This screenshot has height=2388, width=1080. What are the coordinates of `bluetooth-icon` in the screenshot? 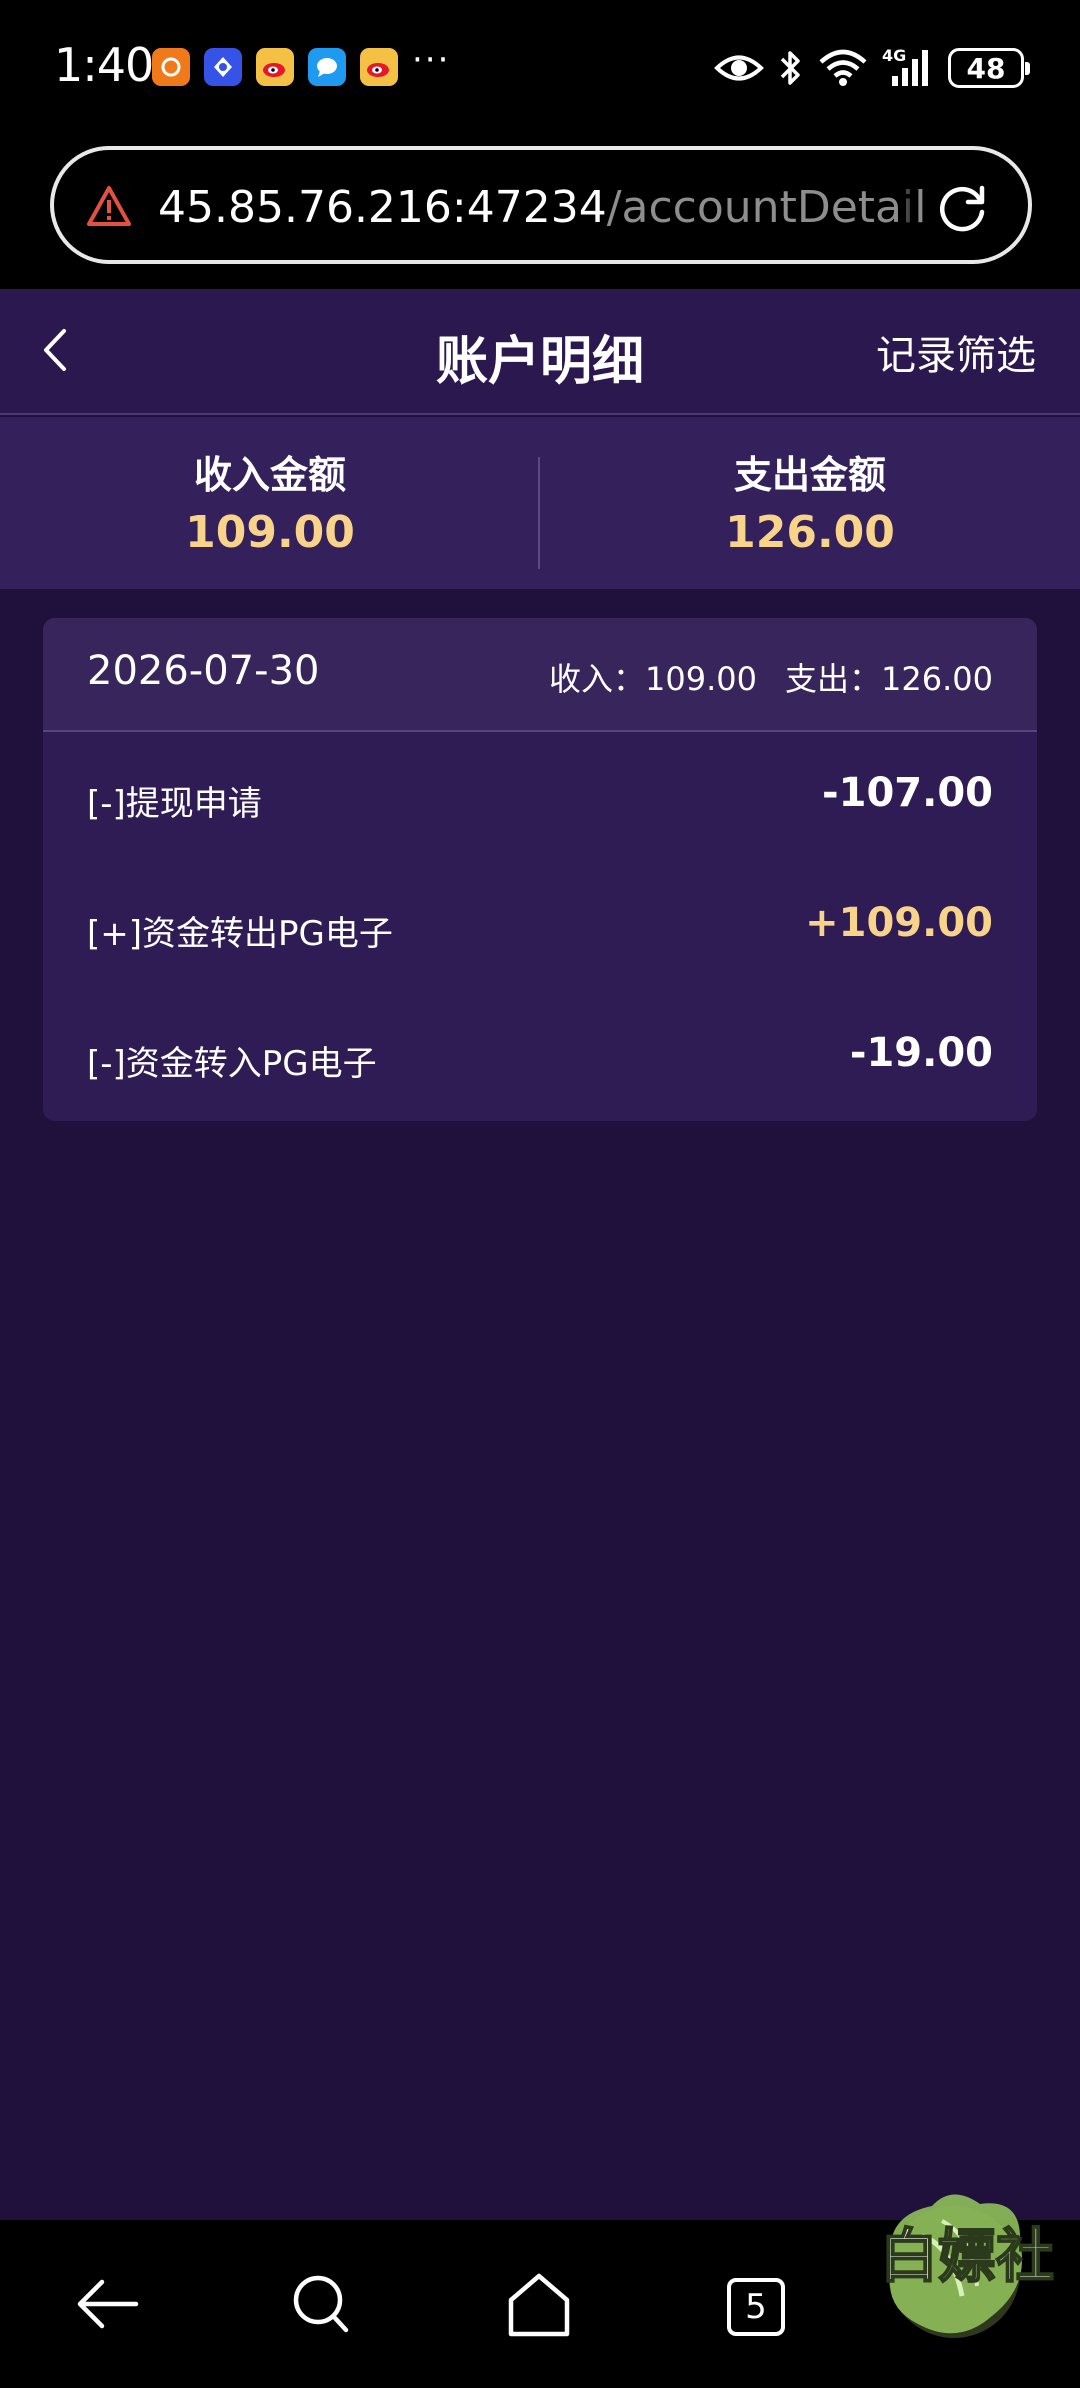 It's located at (790, 68).